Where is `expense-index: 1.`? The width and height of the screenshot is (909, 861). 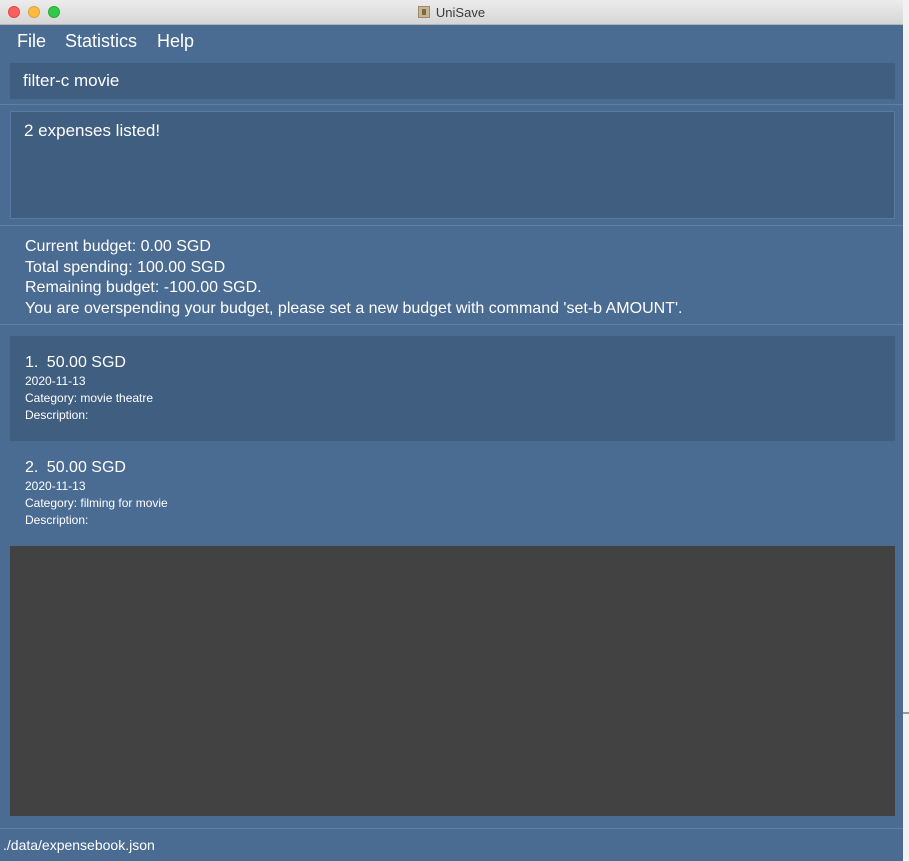 expense-index: 1. is located at coordinates (32, 362).